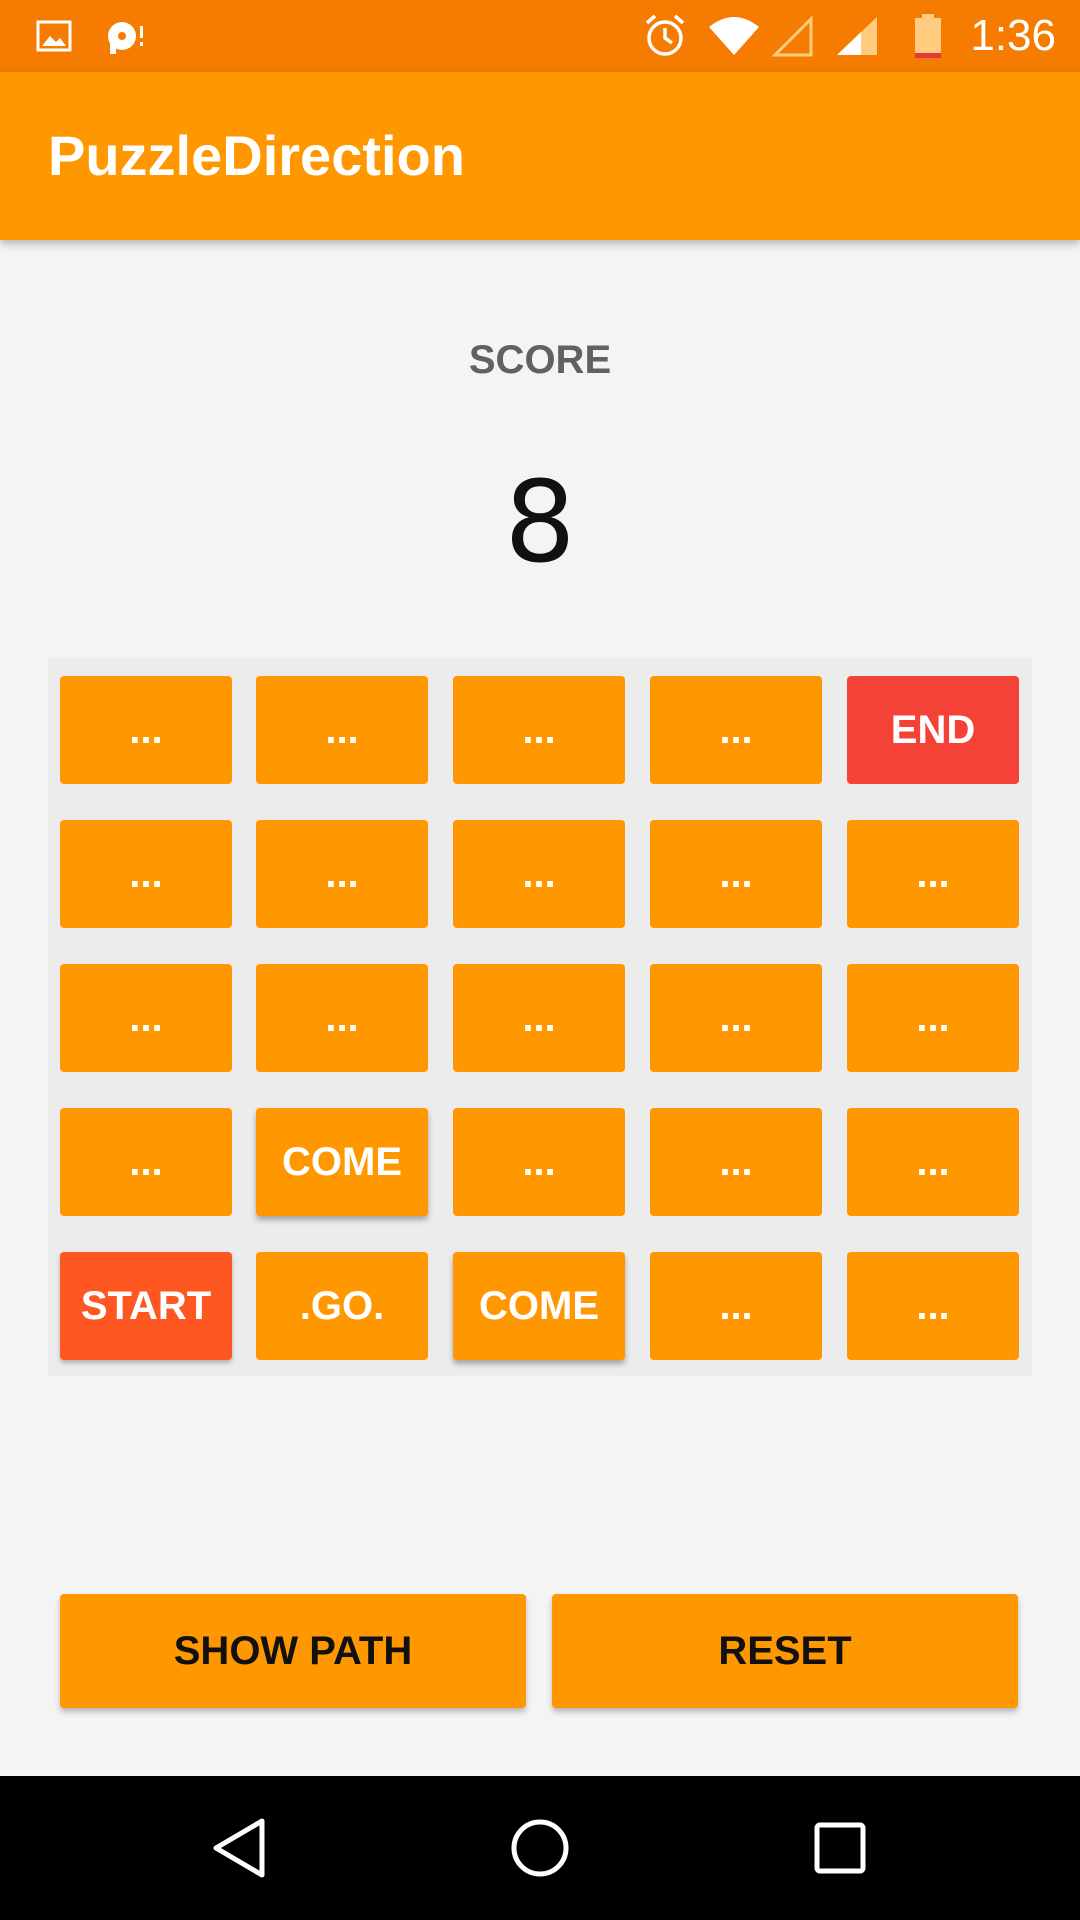 The width and height of the screenshot is (1080, 1920). I want to click on back-icon, so click(240, 1848).